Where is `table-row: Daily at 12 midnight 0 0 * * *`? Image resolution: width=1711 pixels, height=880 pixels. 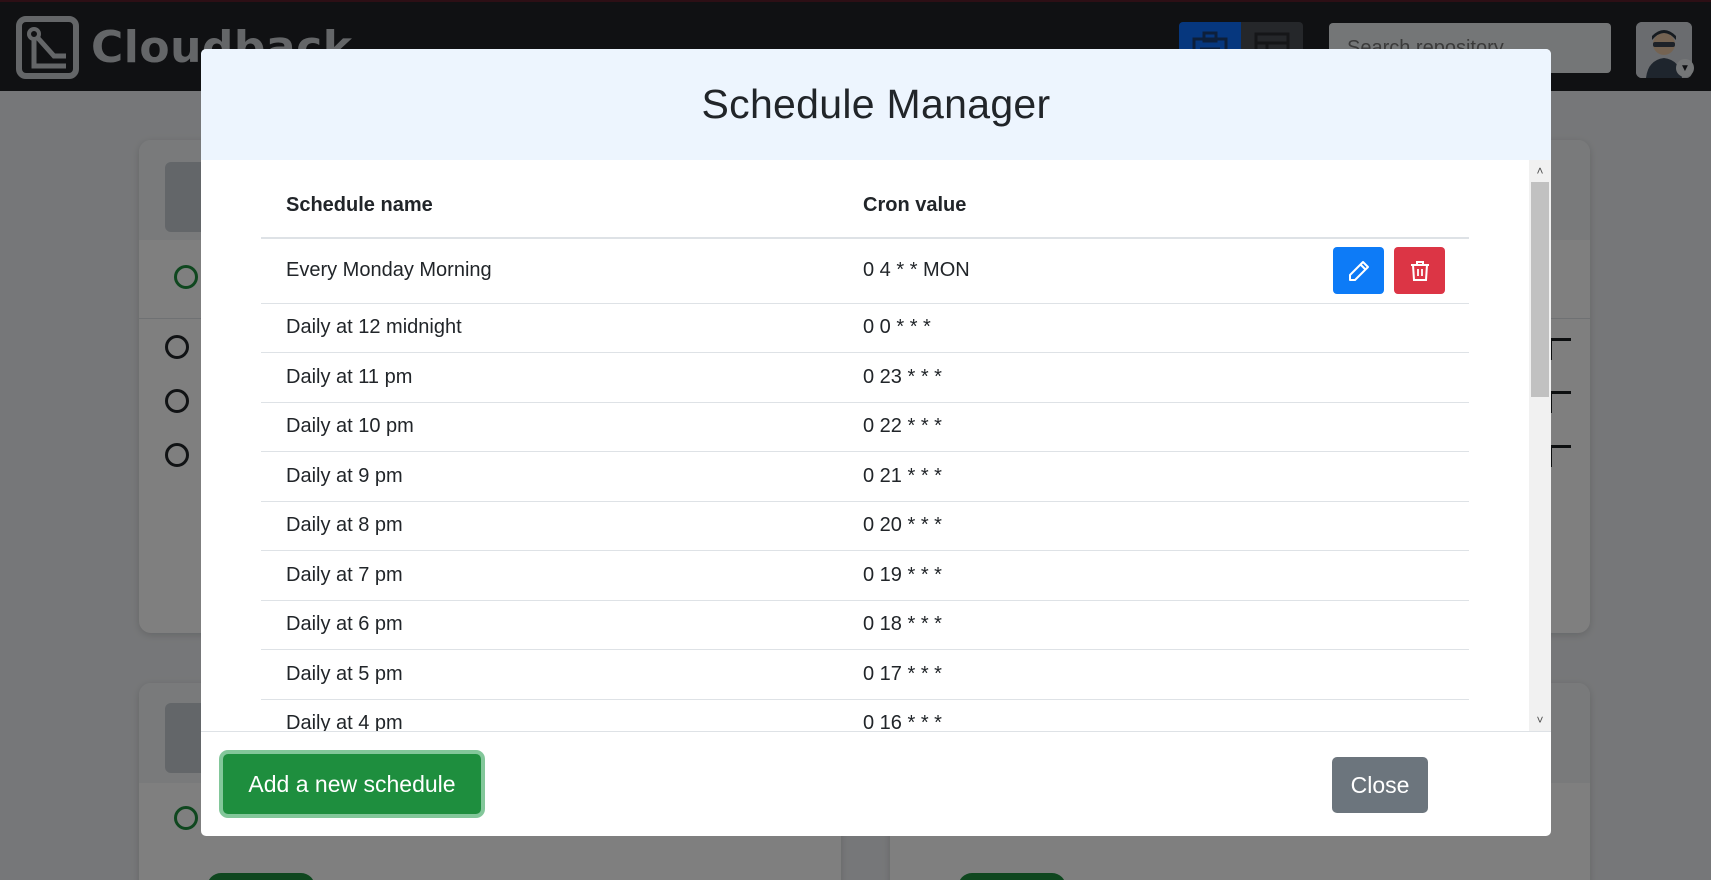 table-row: Daily at 12 midnight 0 0 * * * is located at coordinates (865, 328).